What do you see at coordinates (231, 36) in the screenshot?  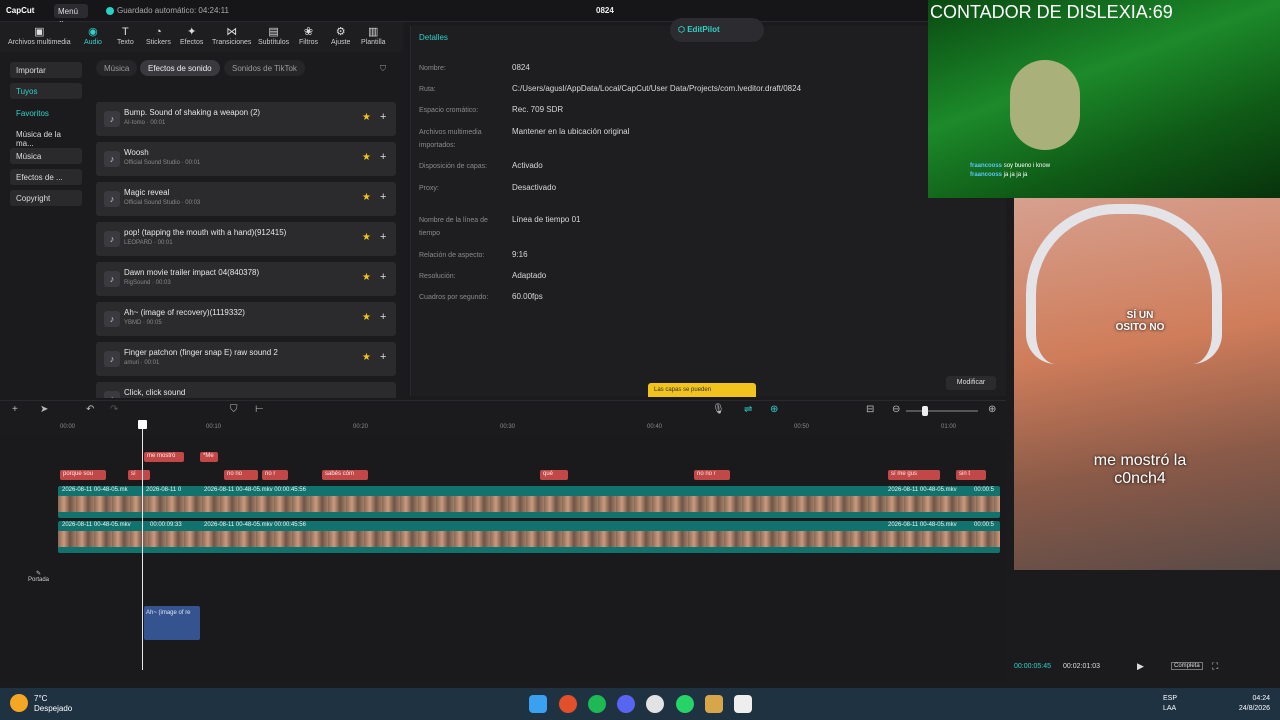 I see `tool-transitions: ⋈ Transiciones` at bounding box center [231, 36].